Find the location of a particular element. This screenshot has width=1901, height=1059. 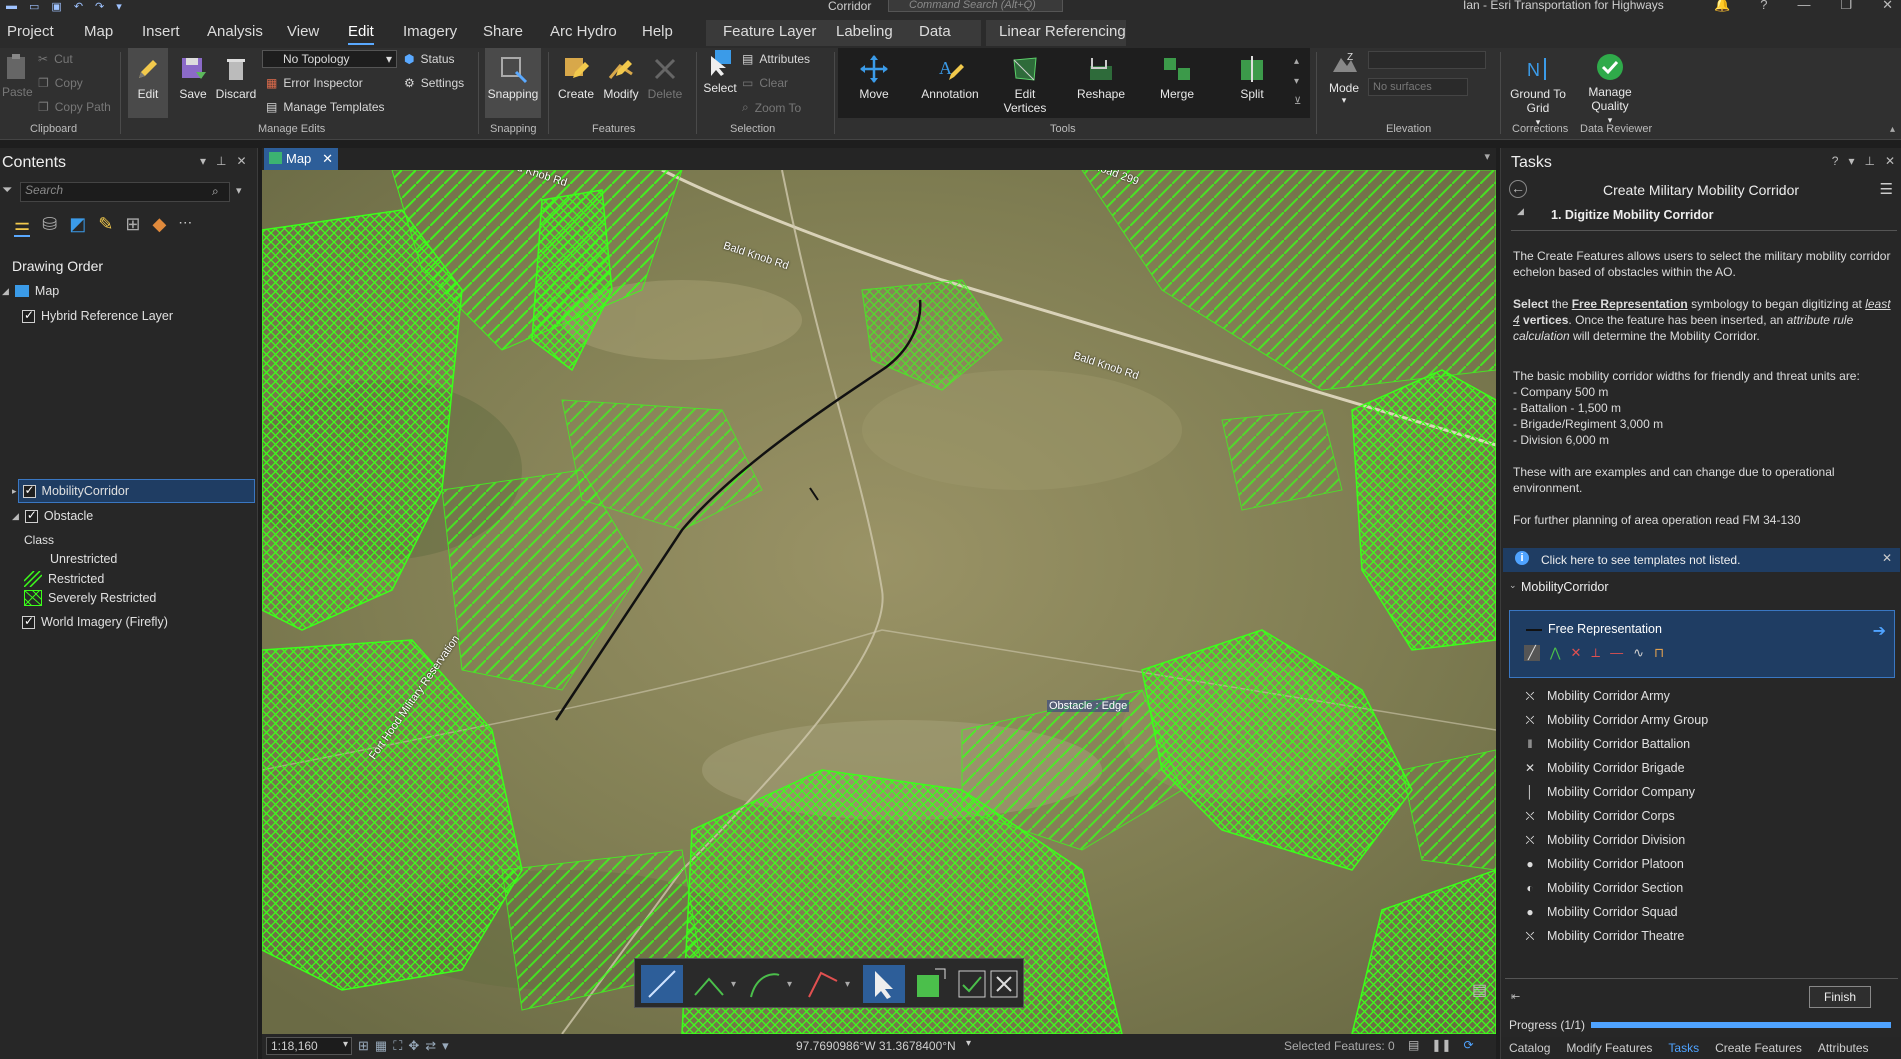

coordinate-format-icon: ▾ is located at coordinates (968, 1043).